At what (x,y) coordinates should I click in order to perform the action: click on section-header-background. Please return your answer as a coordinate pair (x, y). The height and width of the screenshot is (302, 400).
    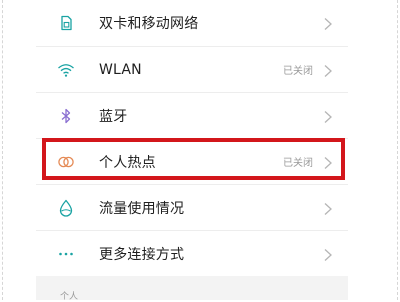
    Looking at the image, I should click on (192, 288).